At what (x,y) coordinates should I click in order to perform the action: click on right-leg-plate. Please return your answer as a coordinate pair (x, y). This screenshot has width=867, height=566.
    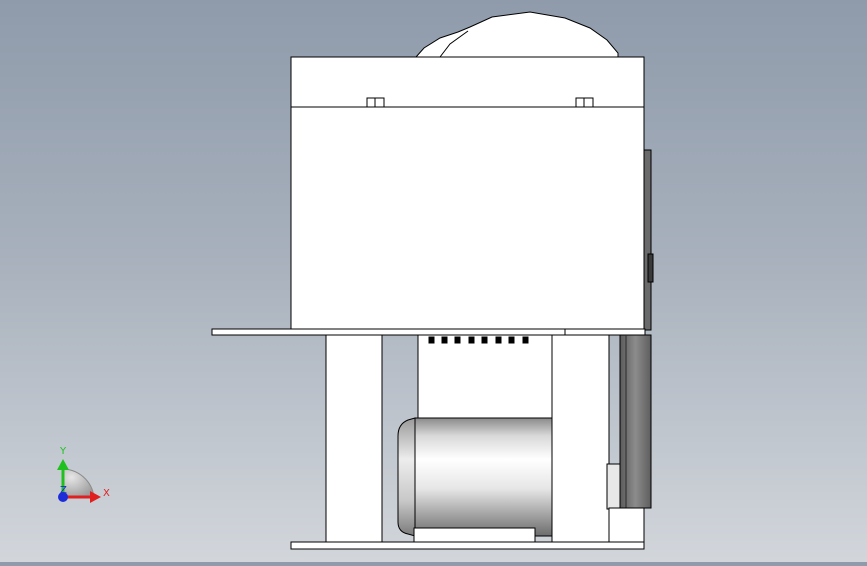
    Looking at the image, I should click on (626, 525).